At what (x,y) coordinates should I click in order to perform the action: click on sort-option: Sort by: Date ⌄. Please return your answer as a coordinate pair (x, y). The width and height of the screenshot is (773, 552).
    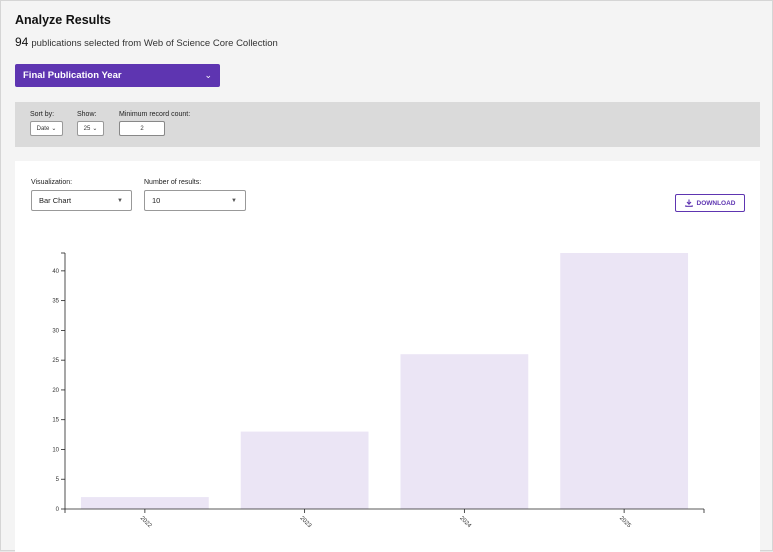
    Looking at the image, I should click on (46, 123).